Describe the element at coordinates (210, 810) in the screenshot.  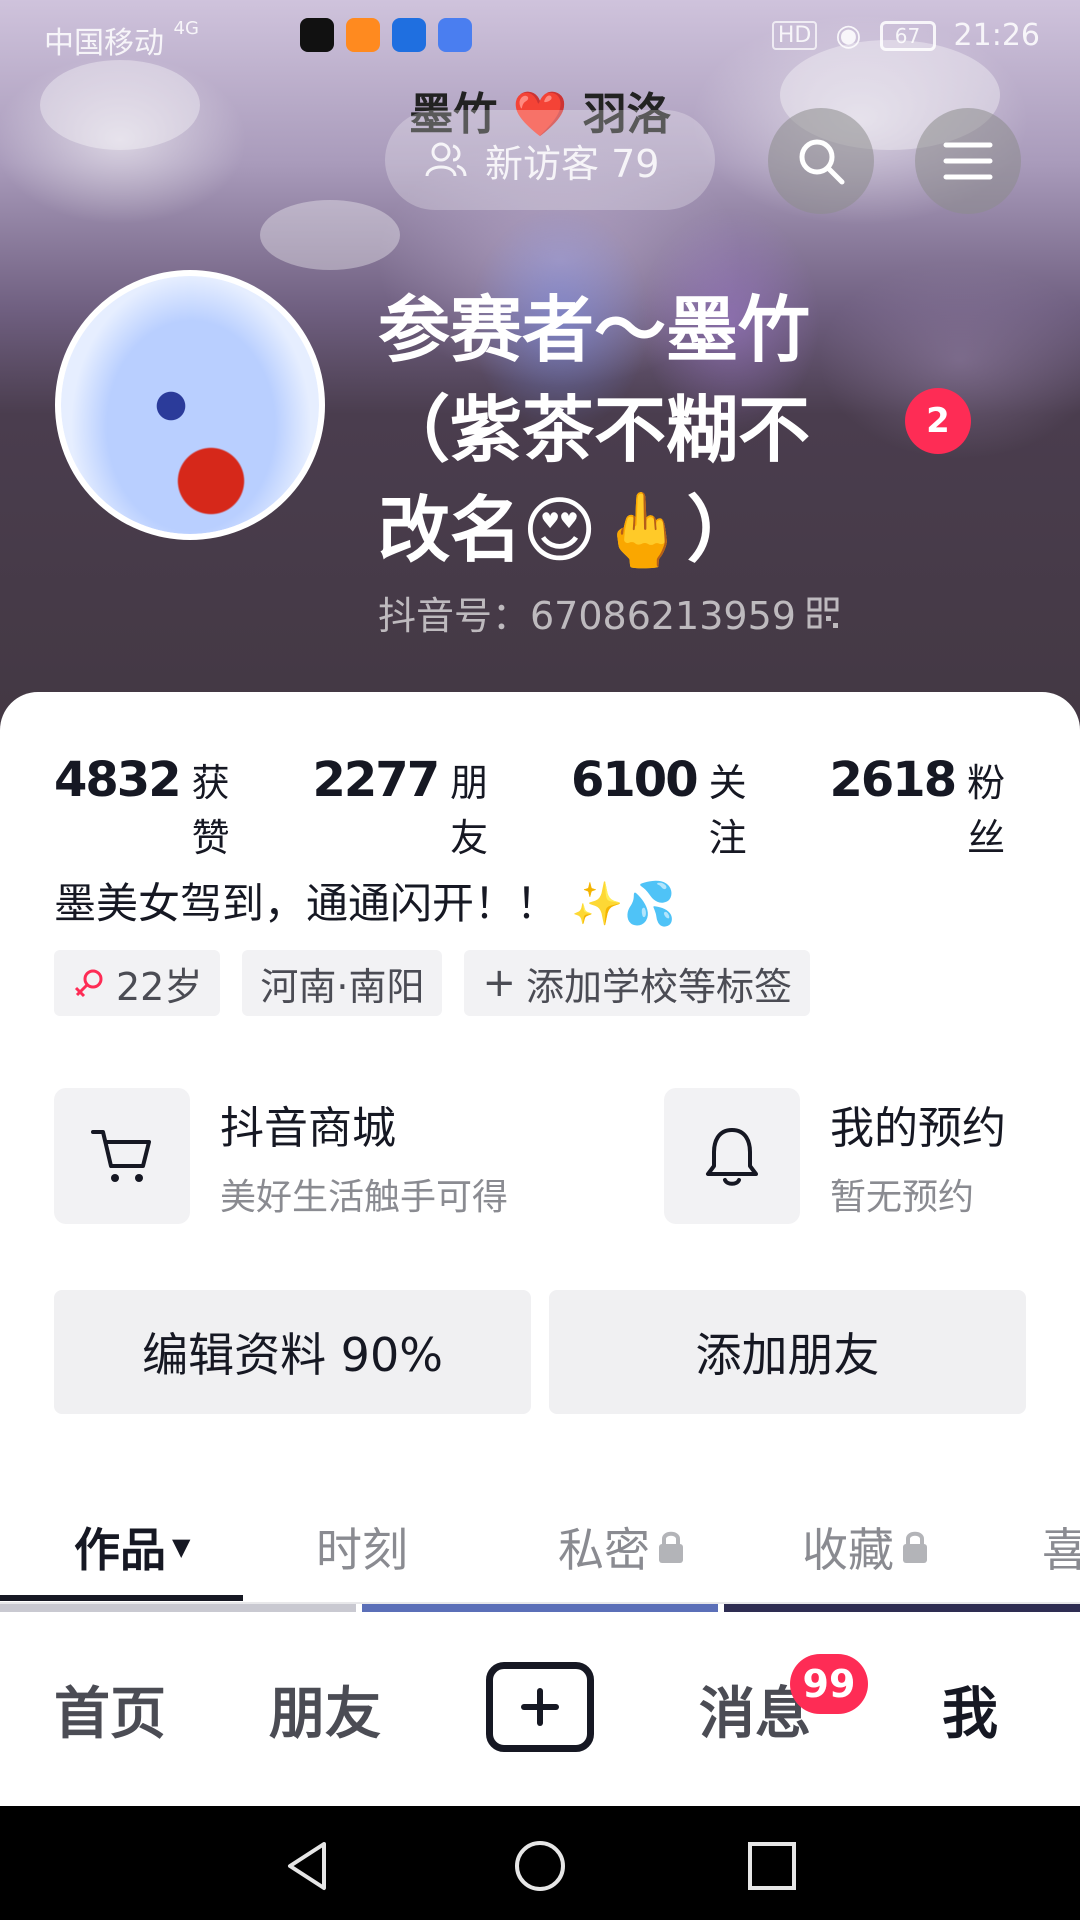
I see `stat-label: 获赞` at that location.